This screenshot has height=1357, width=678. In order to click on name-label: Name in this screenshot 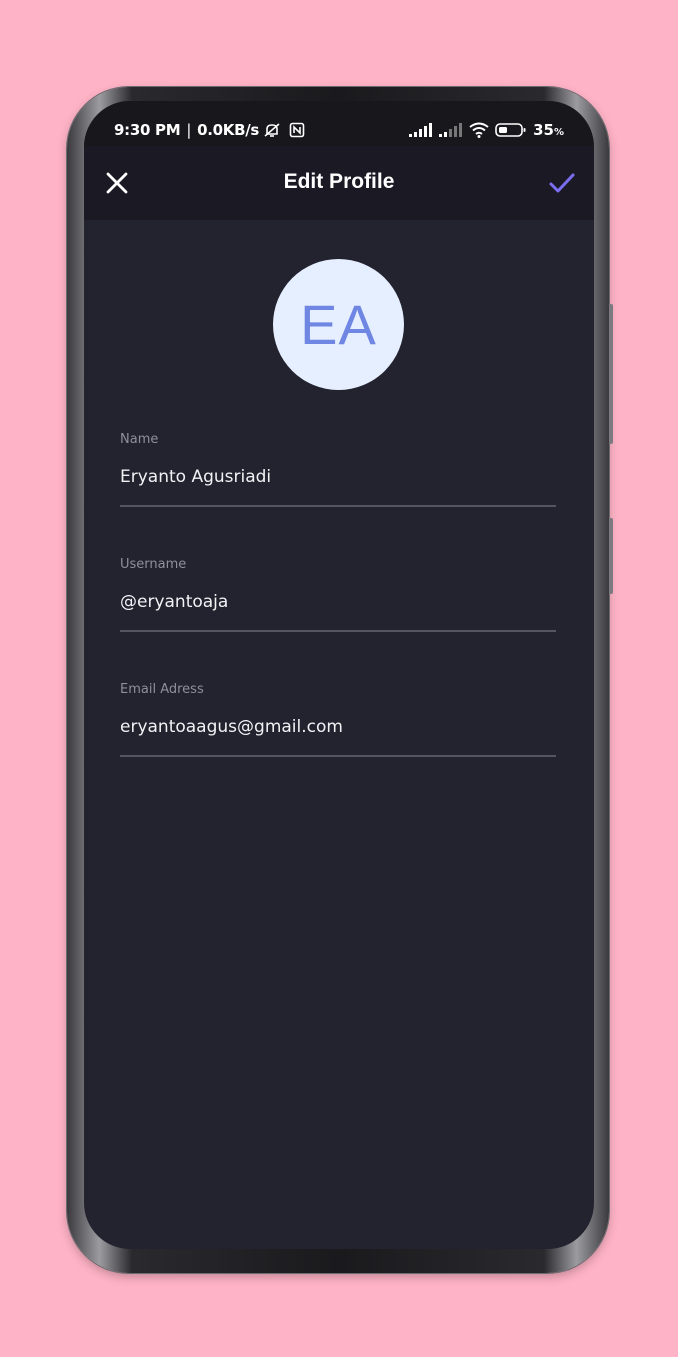, I will do `click(139, 439)`.